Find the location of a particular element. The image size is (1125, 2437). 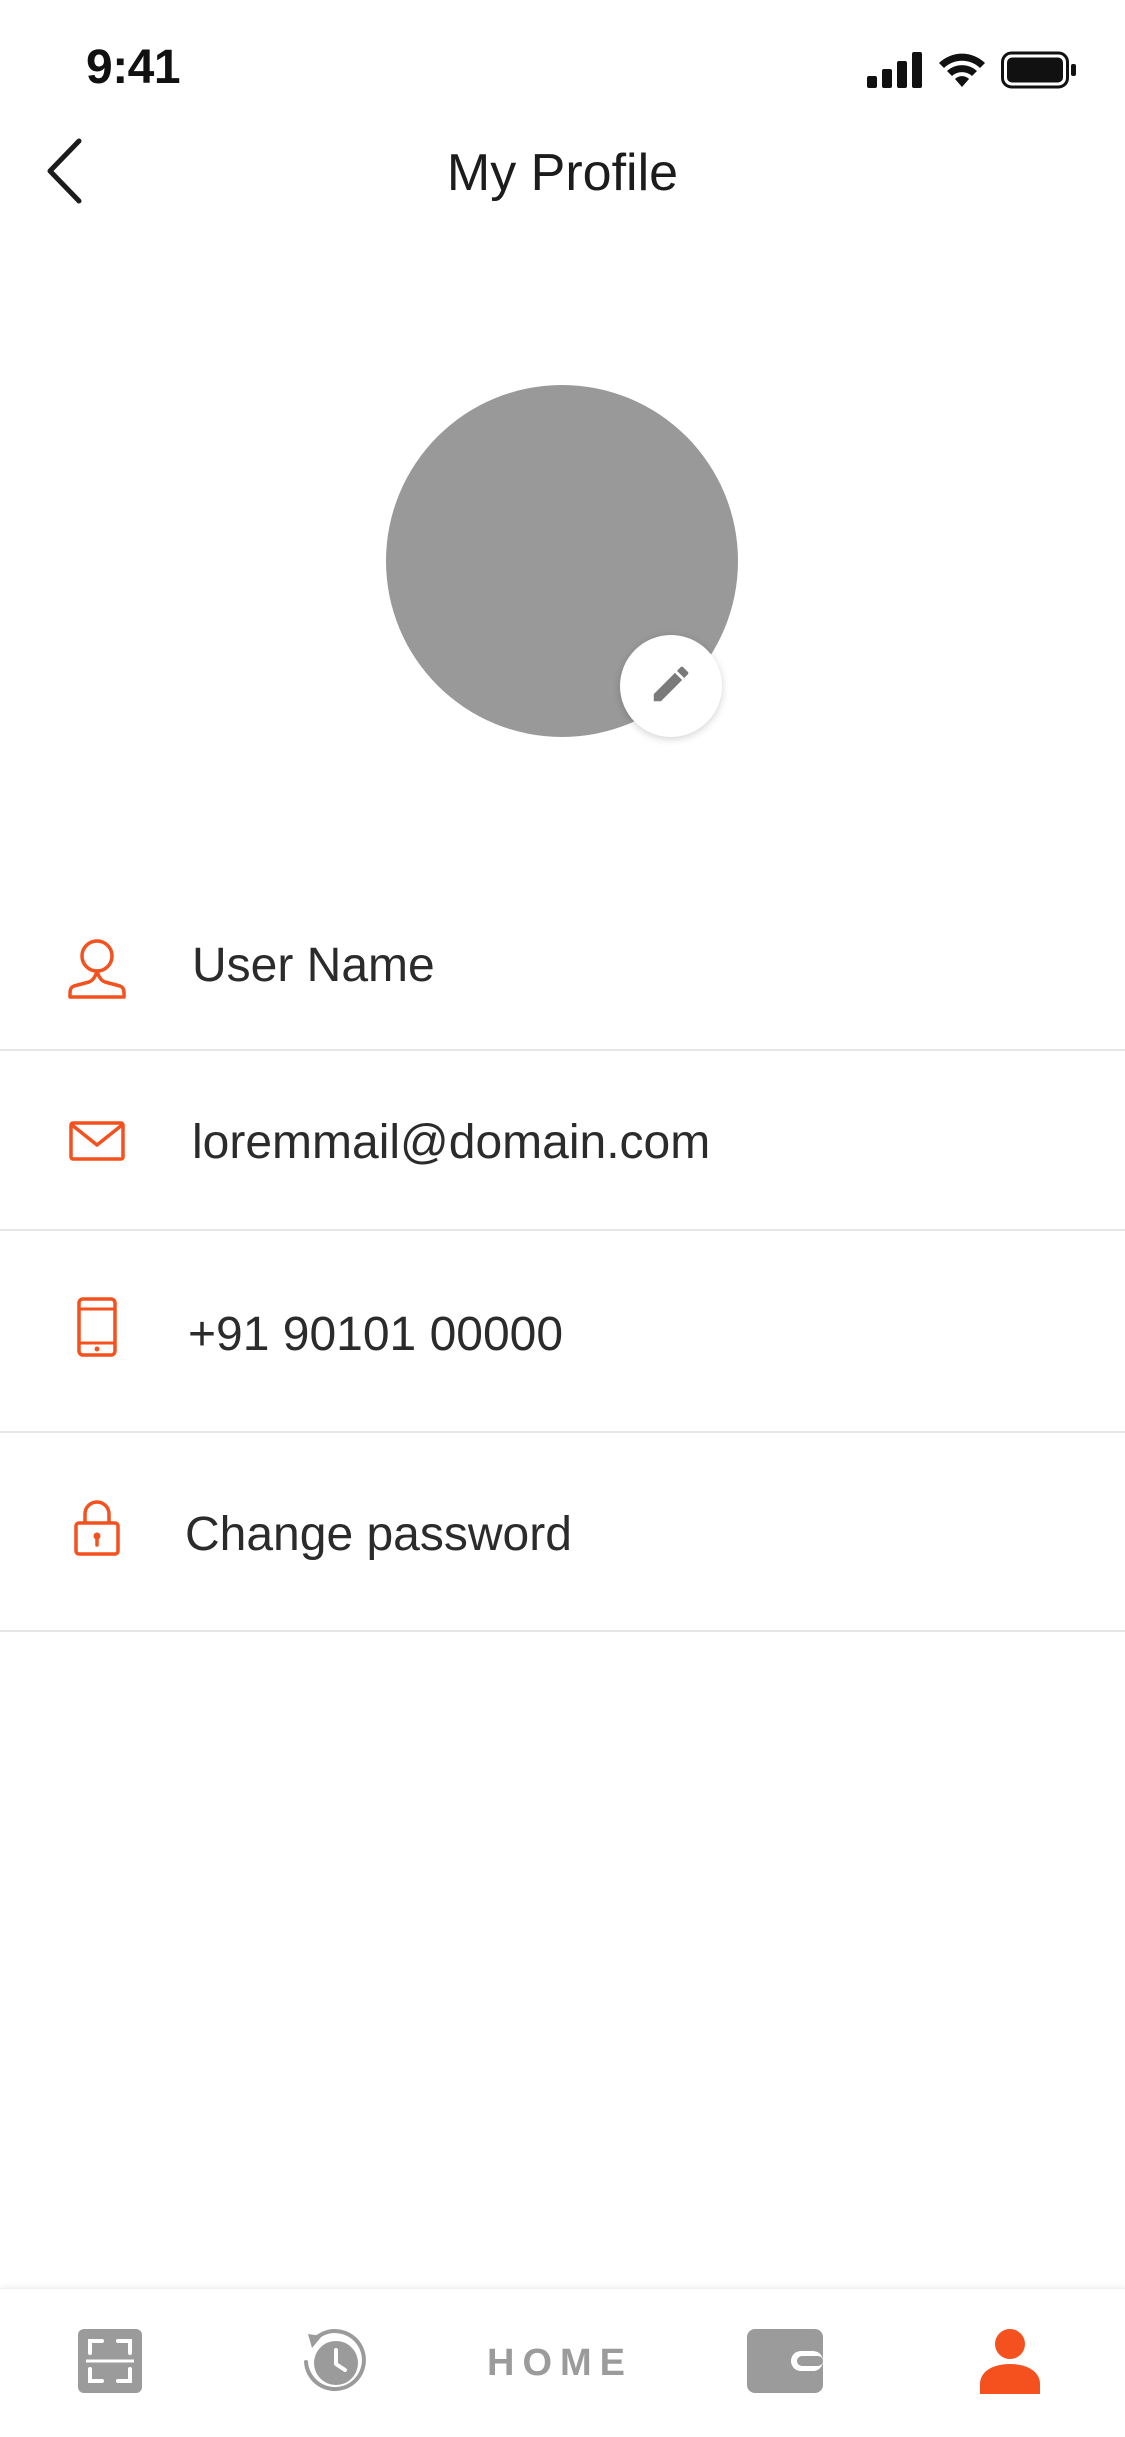

pencil-icon is located at coordinates (671, 686).